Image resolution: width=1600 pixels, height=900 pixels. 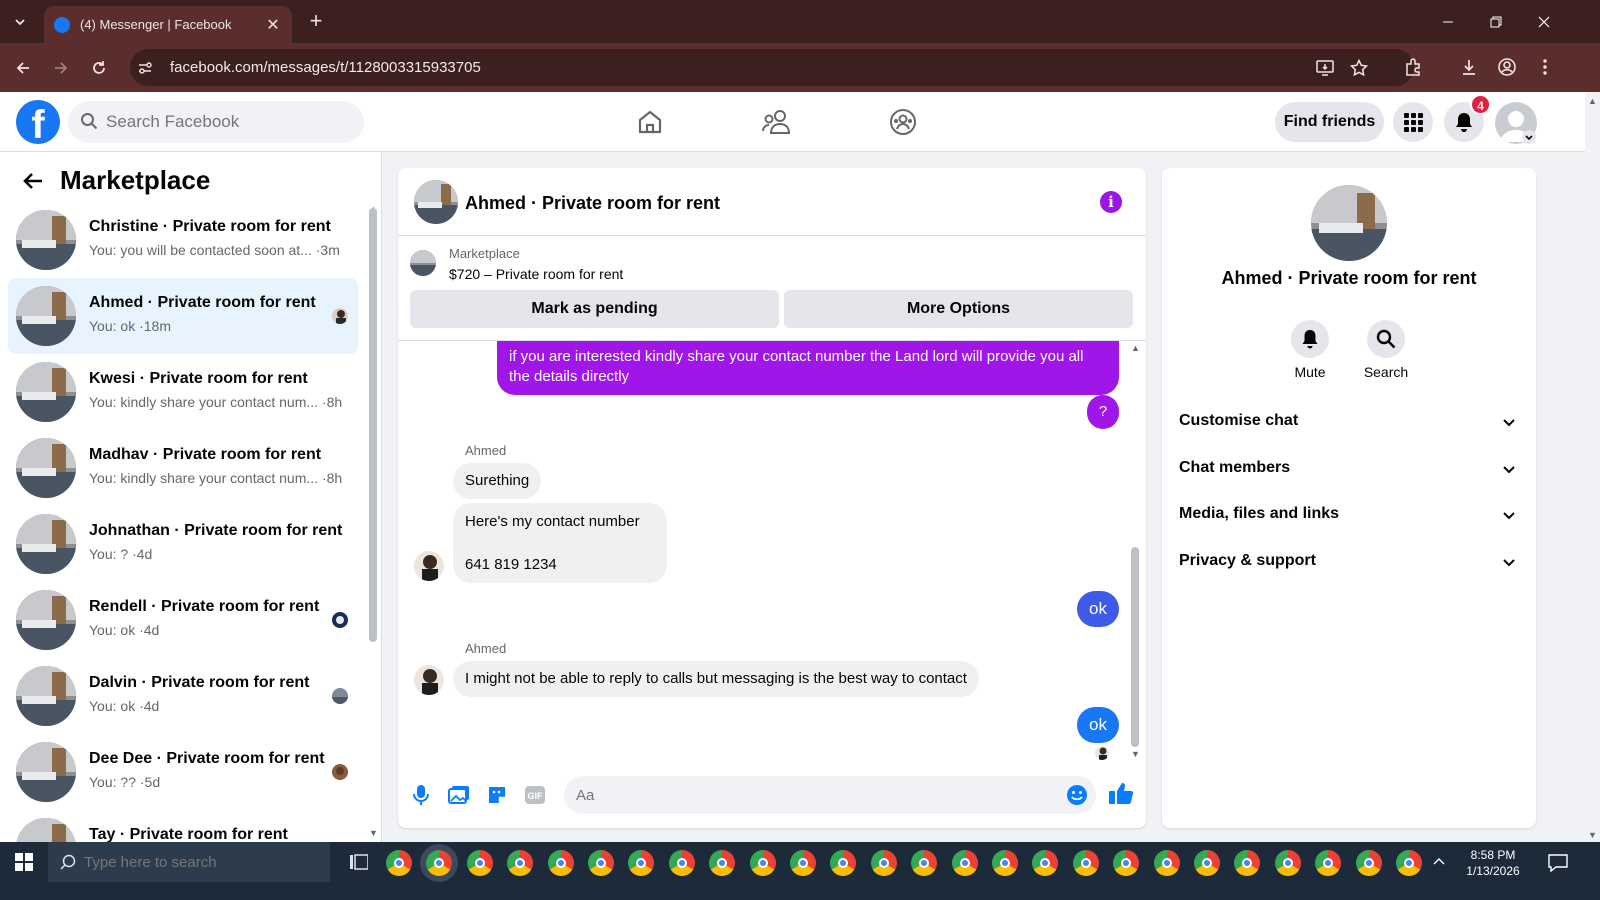 I want to click on thread-scrollbar, so click(x=1135, y=647).